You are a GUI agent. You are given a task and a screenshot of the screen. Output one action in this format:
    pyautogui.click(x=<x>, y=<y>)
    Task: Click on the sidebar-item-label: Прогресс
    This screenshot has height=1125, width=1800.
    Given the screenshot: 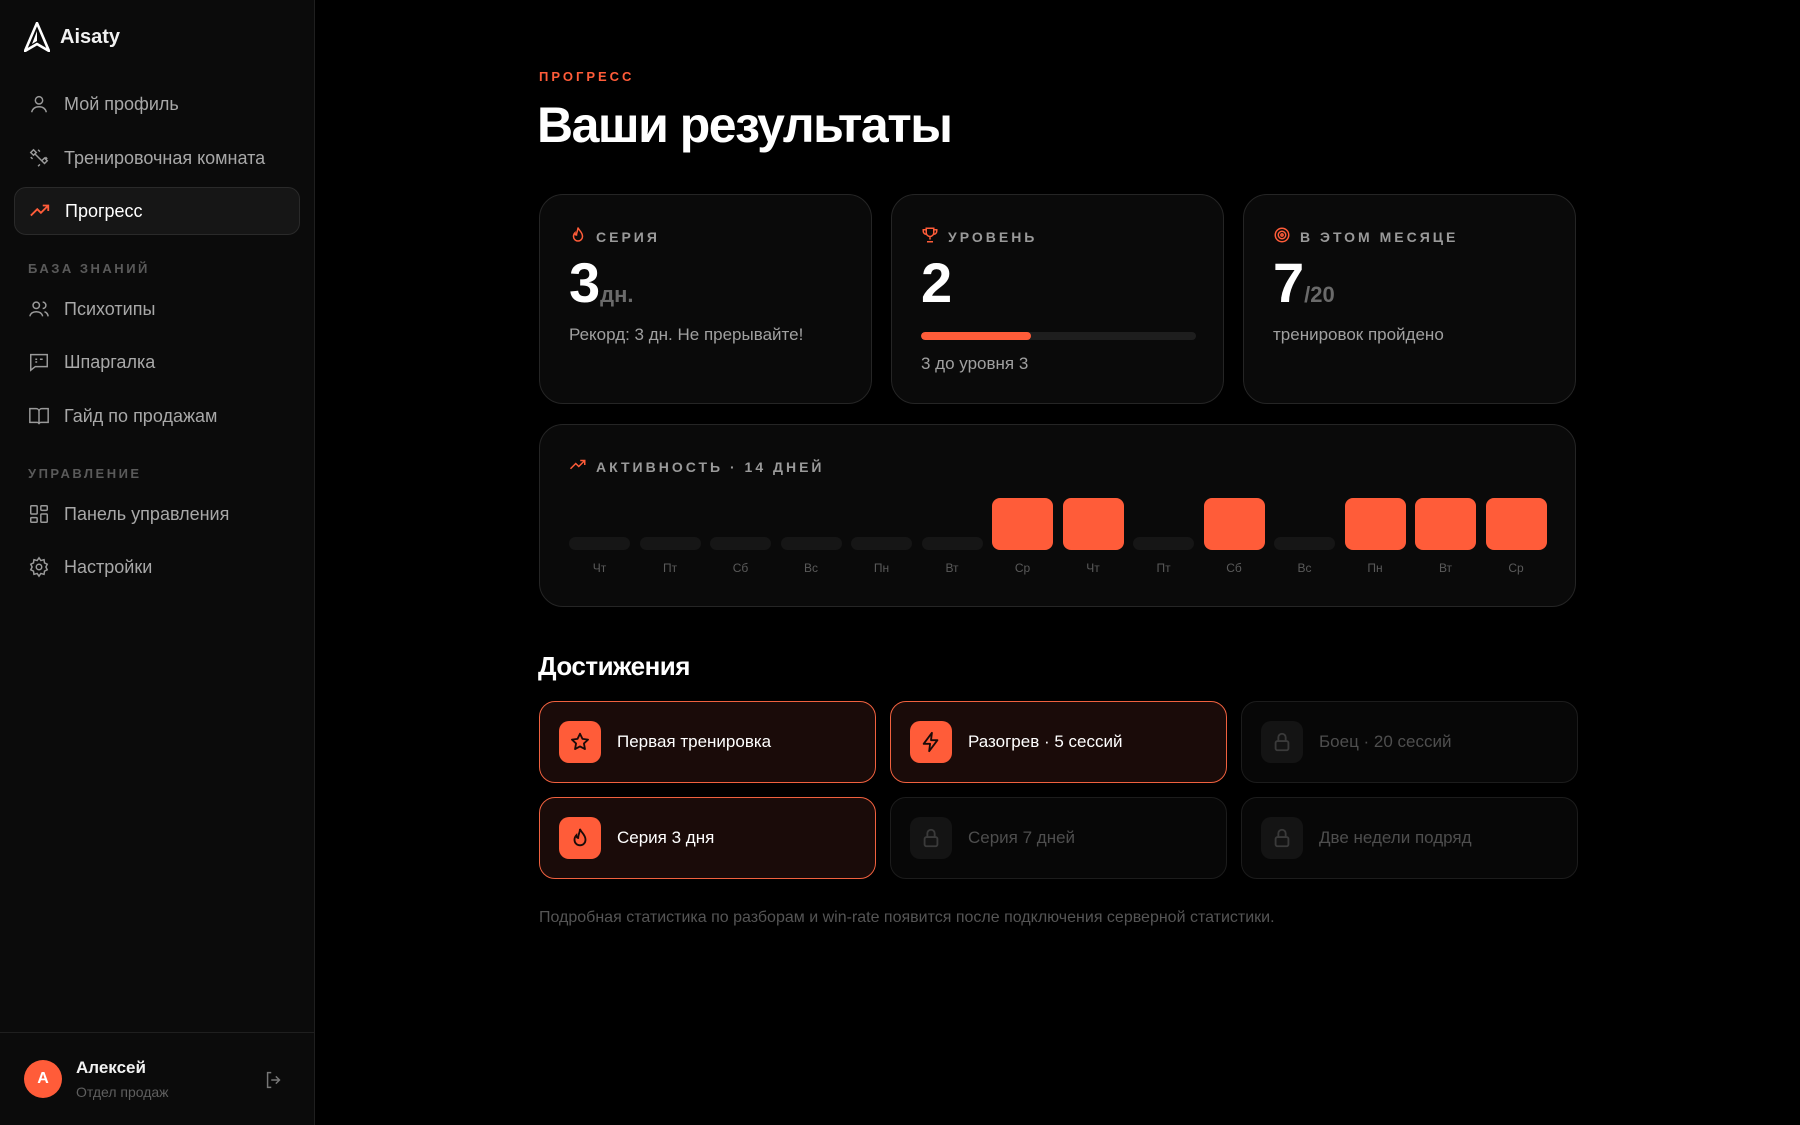 What is the action you would take?
    pyautogui.click(x=104, y=210)
    